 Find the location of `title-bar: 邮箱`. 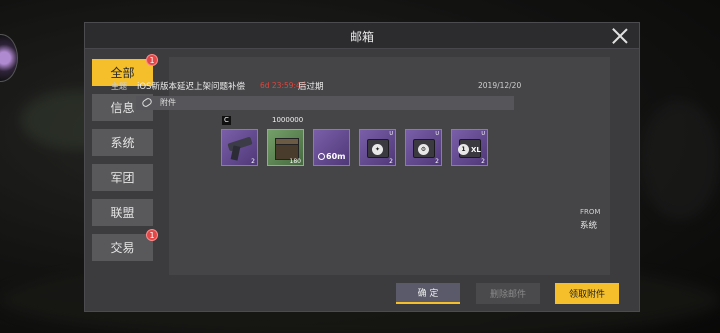

title-bar: 邮箱 is located at coordinates (362, 36).